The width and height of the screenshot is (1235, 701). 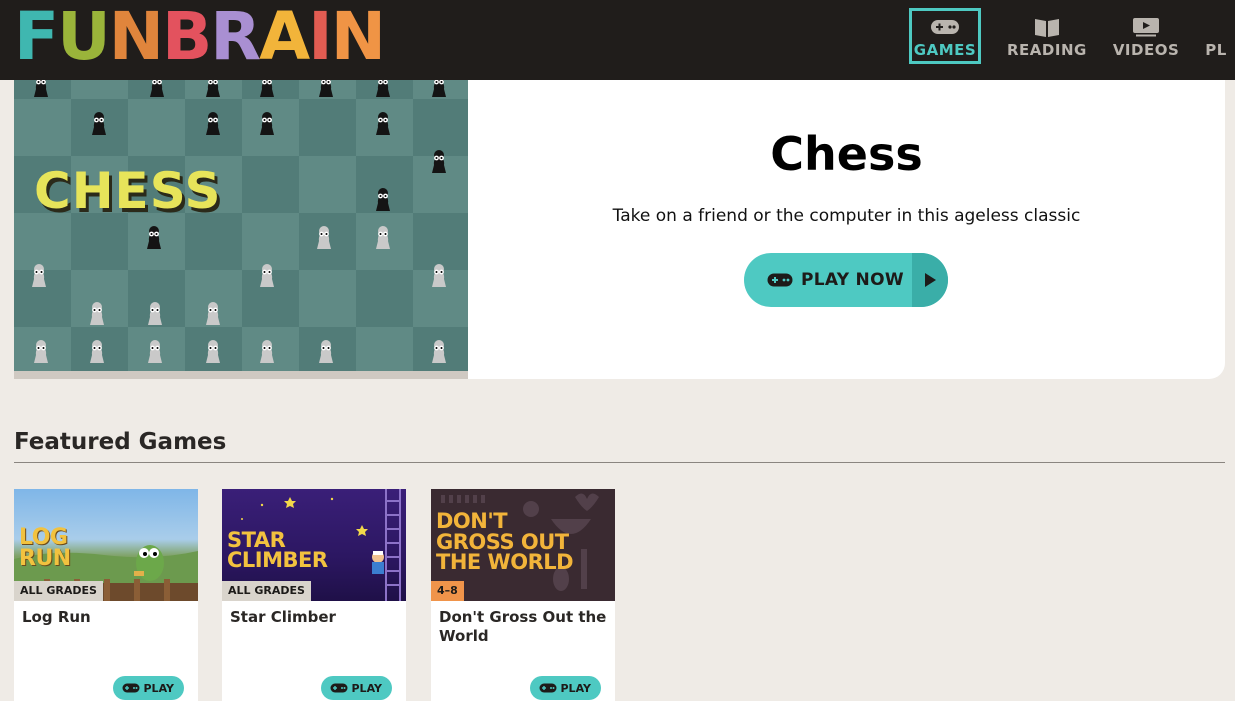 What do you see at coordinates (505, 562) in the screenshot?
I see `thumb-title-line-3: THE WORLD` at bounding box center [505, 562].